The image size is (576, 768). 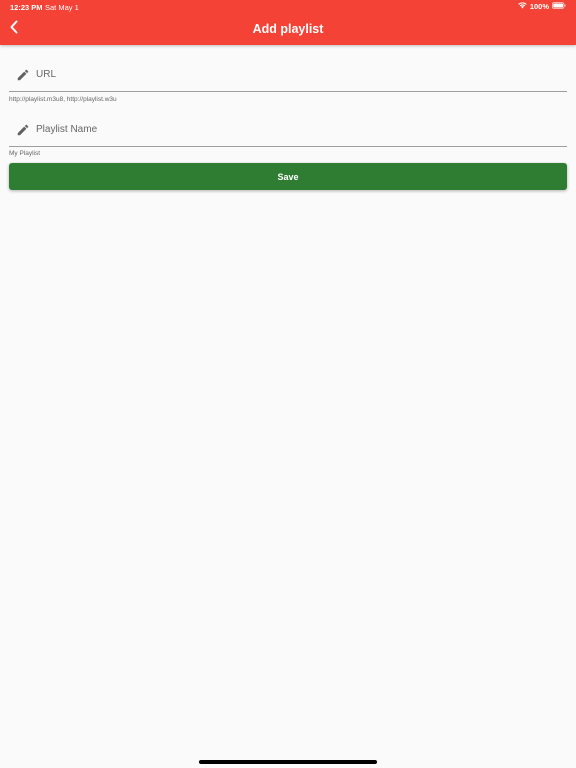 What do you see at coordinates (288, 29) in the screenshot?
I see `page-title: Add playlist` at bounding box center [288, 29].